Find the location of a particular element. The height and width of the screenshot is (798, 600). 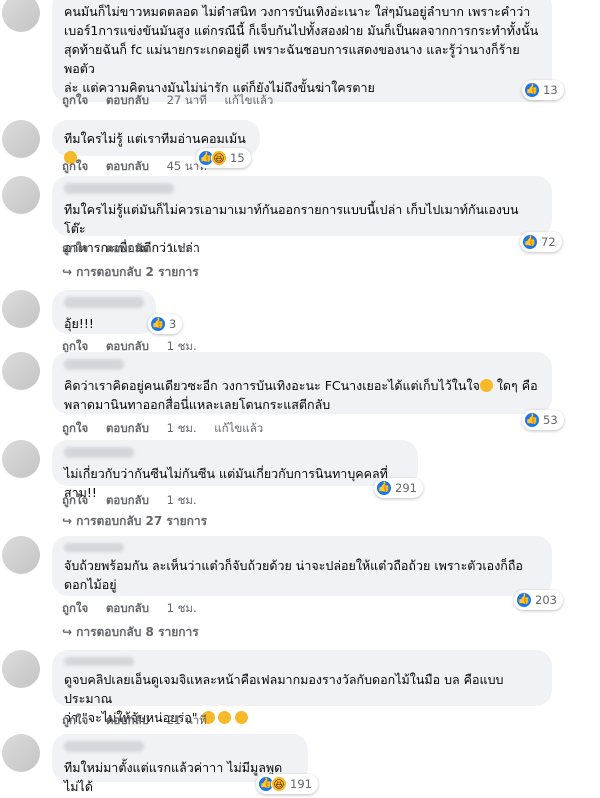

comment-bubble: อุ้ย!!! is located at coordinates (104, 312).